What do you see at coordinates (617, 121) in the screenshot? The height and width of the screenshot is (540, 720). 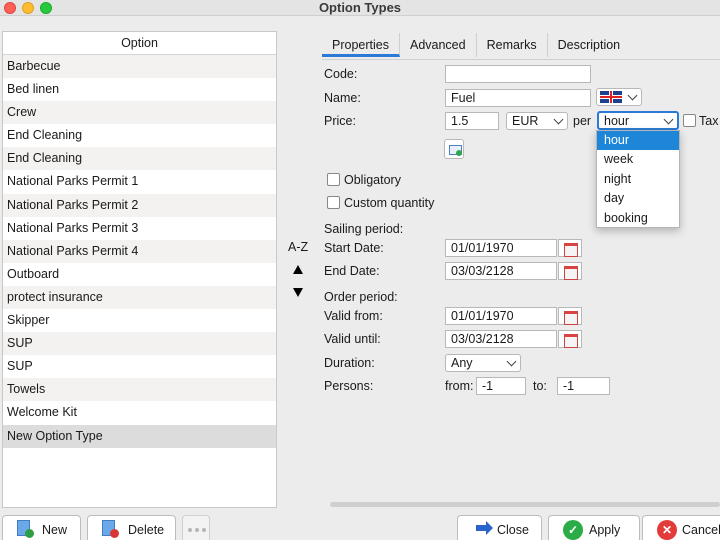 I see `per-unit-value: hour` at bounding box center [617, 121].